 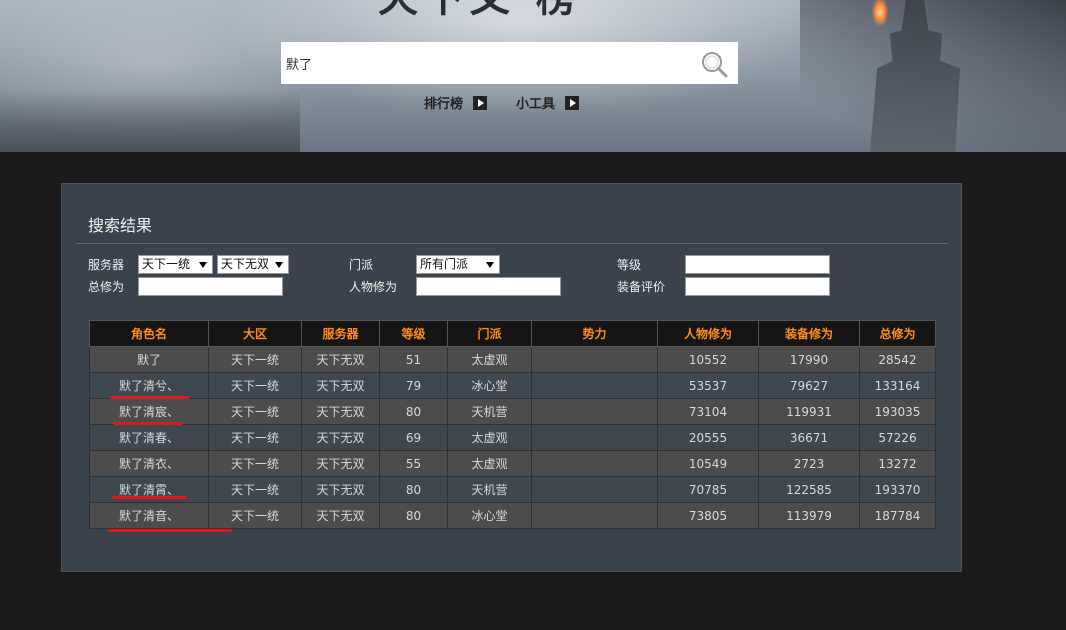 What do you see at coordinates (757, 286) in the screenshot?
I see `equip-rating-input` at bounding box center [757, 286].